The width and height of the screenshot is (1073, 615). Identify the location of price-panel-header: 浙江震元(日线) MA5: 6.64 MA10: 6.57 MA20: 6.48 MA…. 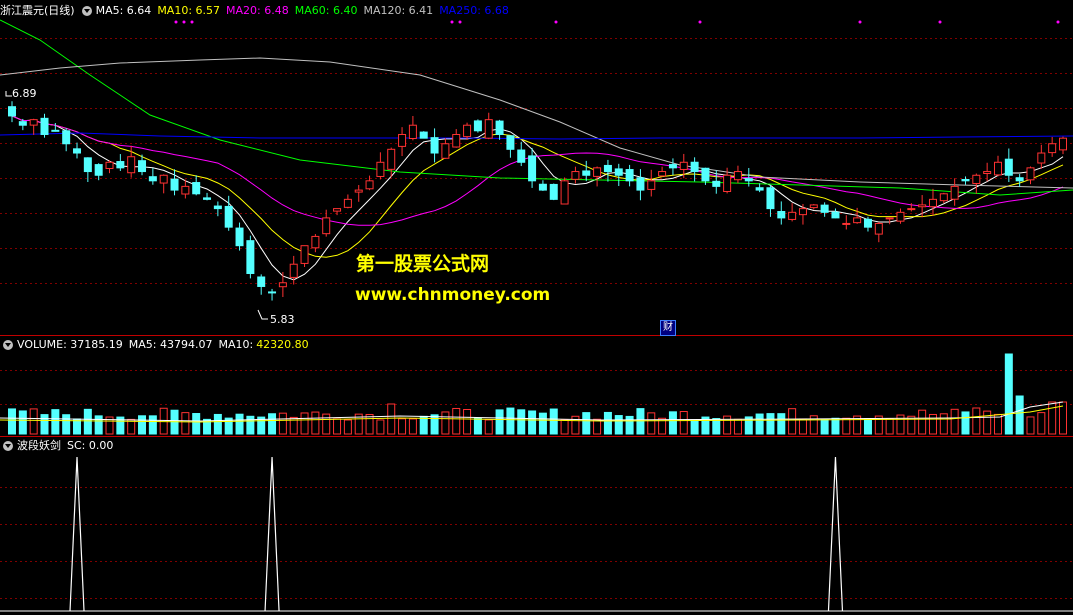
(260, 11).